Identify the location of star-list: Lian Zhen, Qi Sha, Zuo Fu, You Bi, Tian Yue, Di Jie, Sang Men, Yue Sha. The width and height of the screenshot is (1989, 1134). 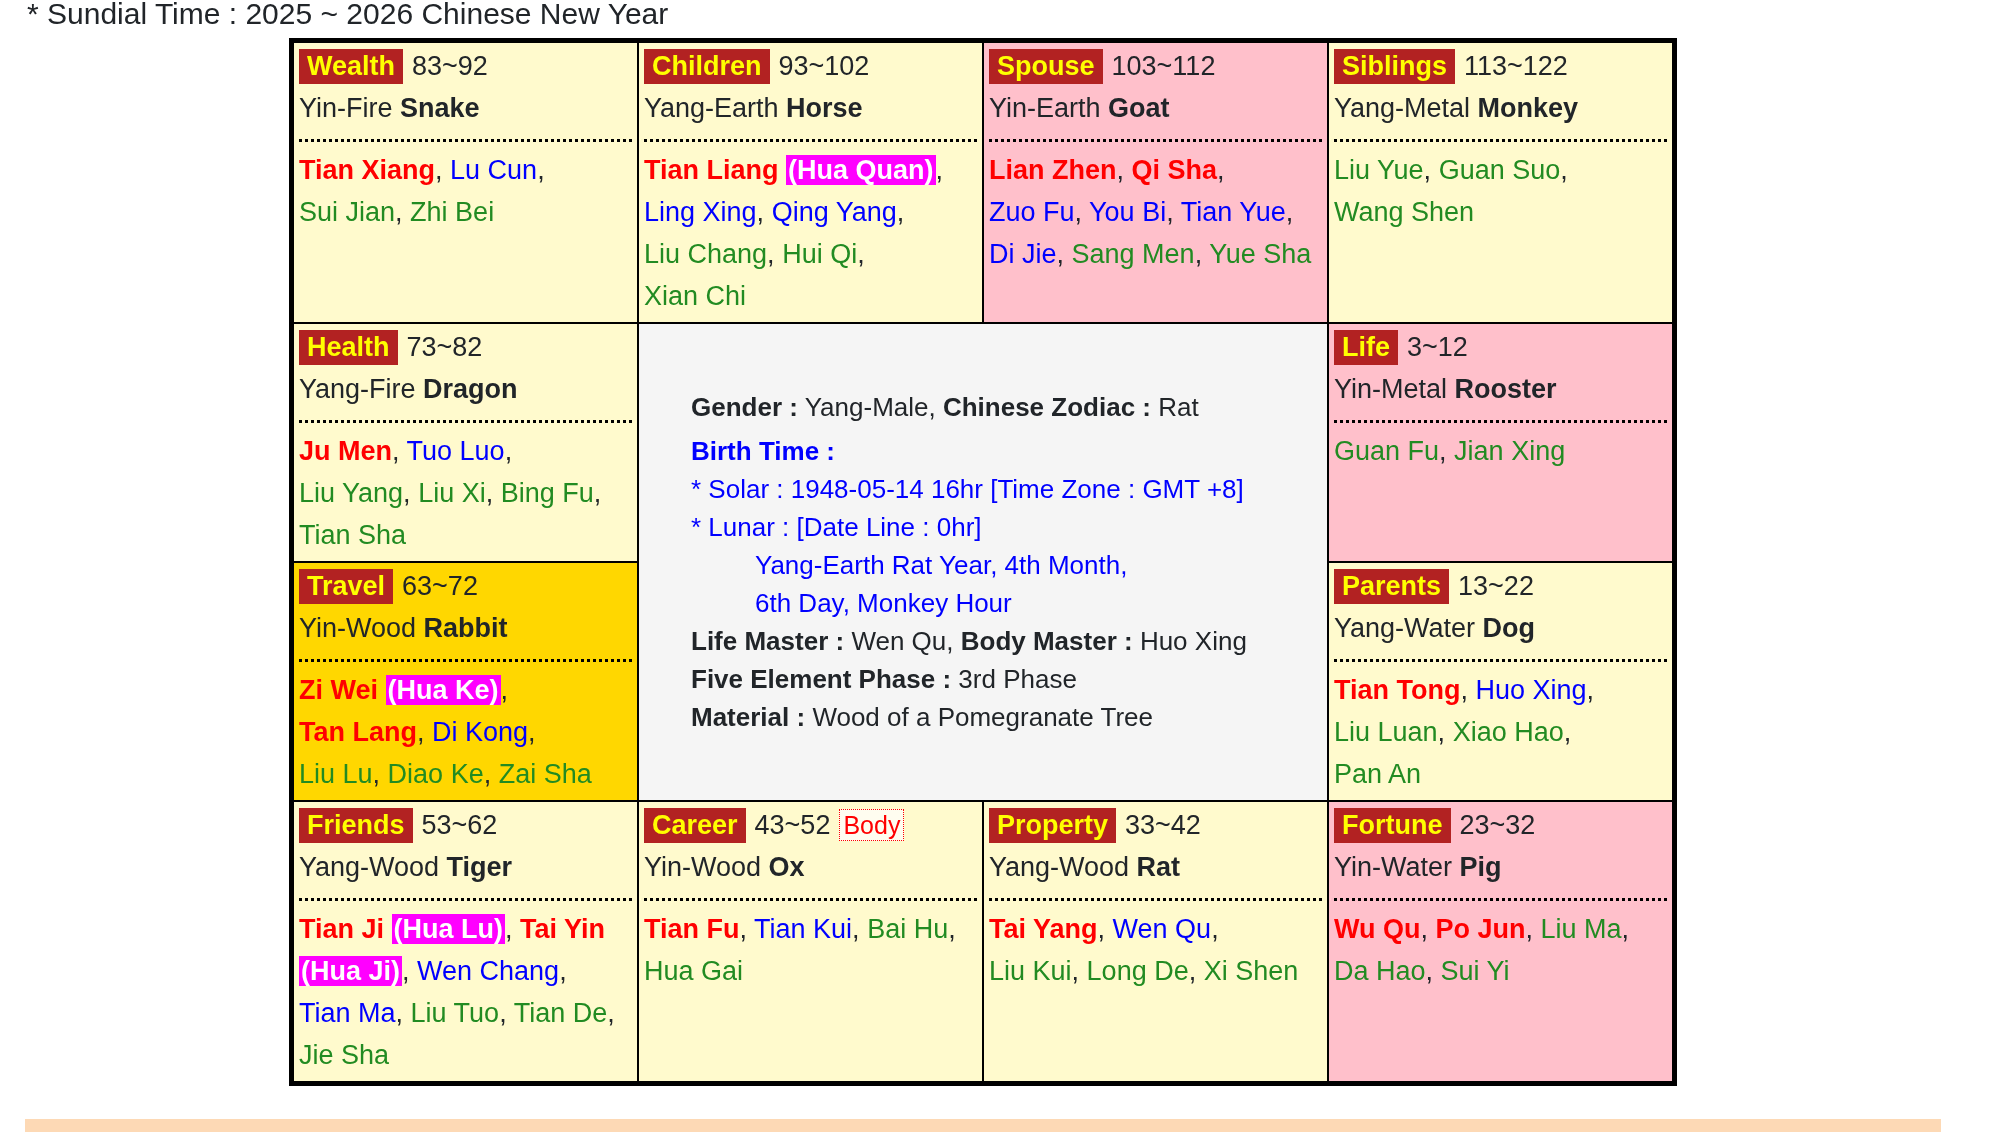
(1150, 208).